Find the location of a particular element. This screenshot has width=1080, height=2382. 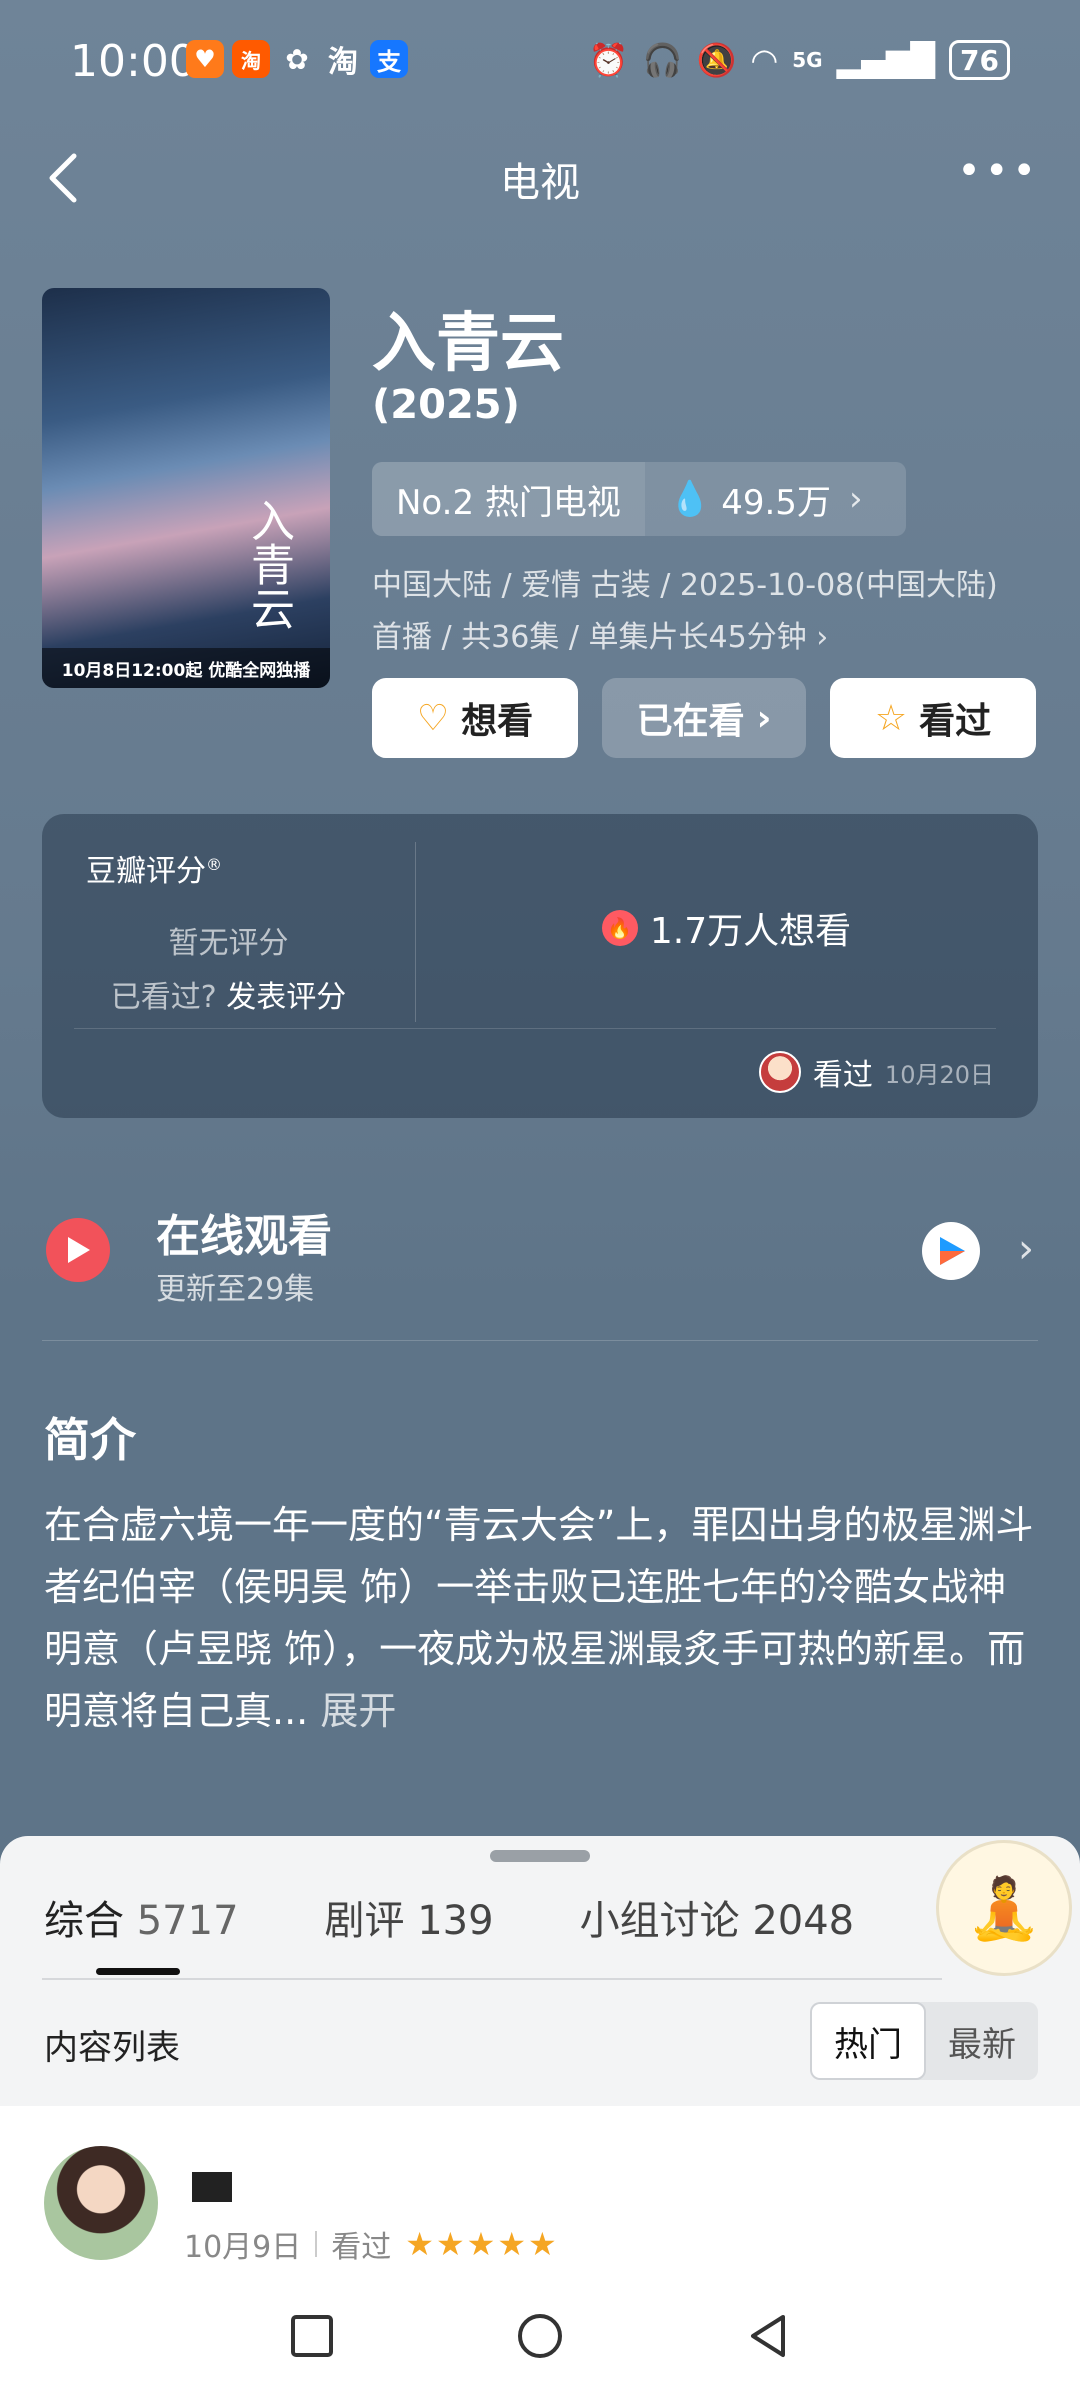

watching-label: 已在看 is located at coordinates (690, 721).